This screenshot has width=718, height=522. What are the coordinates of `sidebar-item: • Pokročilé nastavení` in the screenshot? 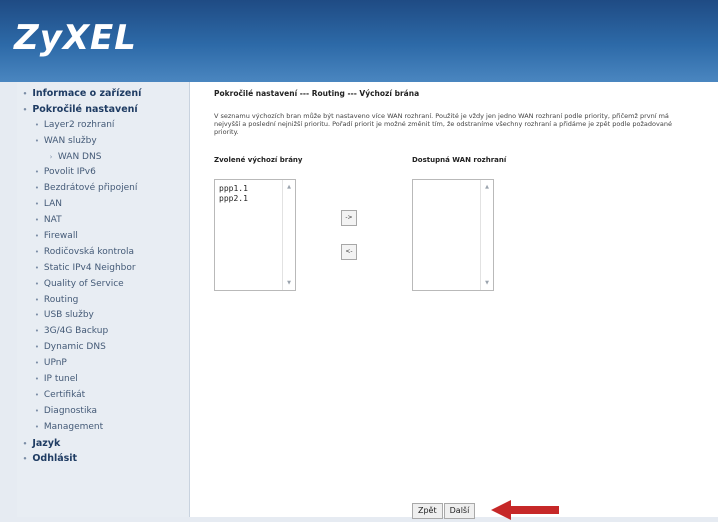 It's located at (103, 110).